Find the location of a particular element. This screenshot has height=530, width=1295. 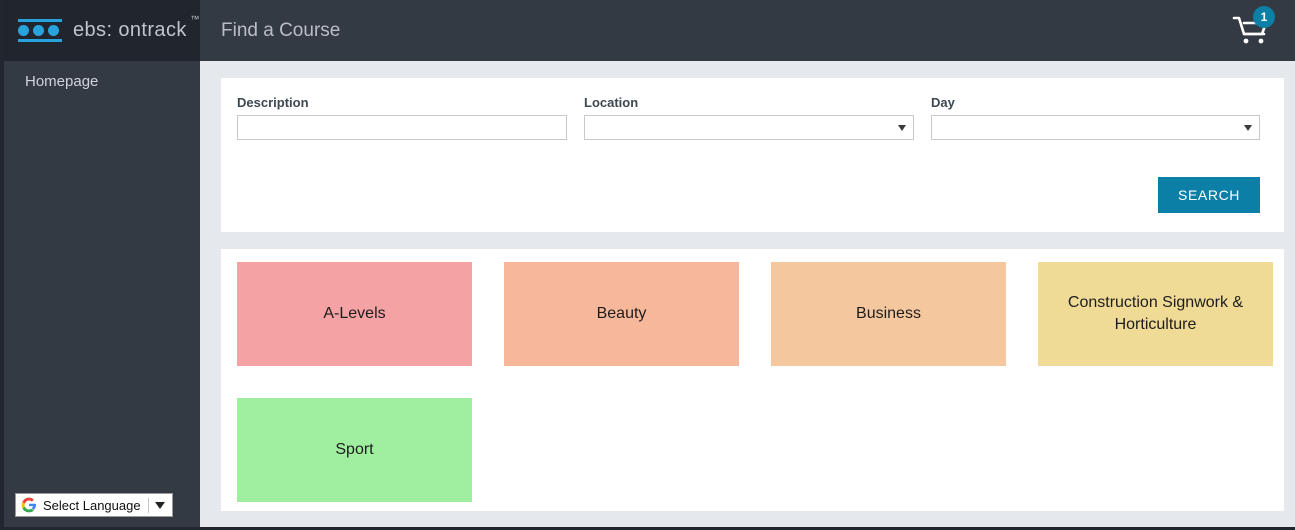

top-bar: ebs: ontrack ™ Find a Course 1 is located at coordinates (649, 30).